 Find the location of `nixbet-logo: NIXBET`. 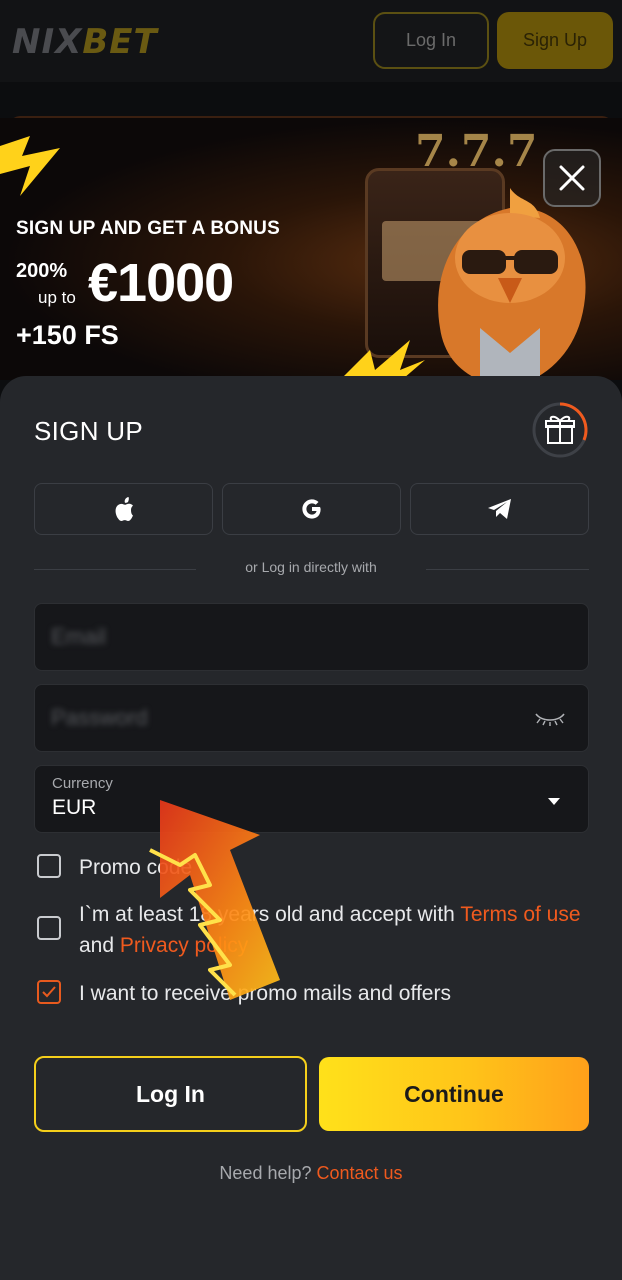

nixbet-logo: NIXBET is located at coordinates (85, 42).